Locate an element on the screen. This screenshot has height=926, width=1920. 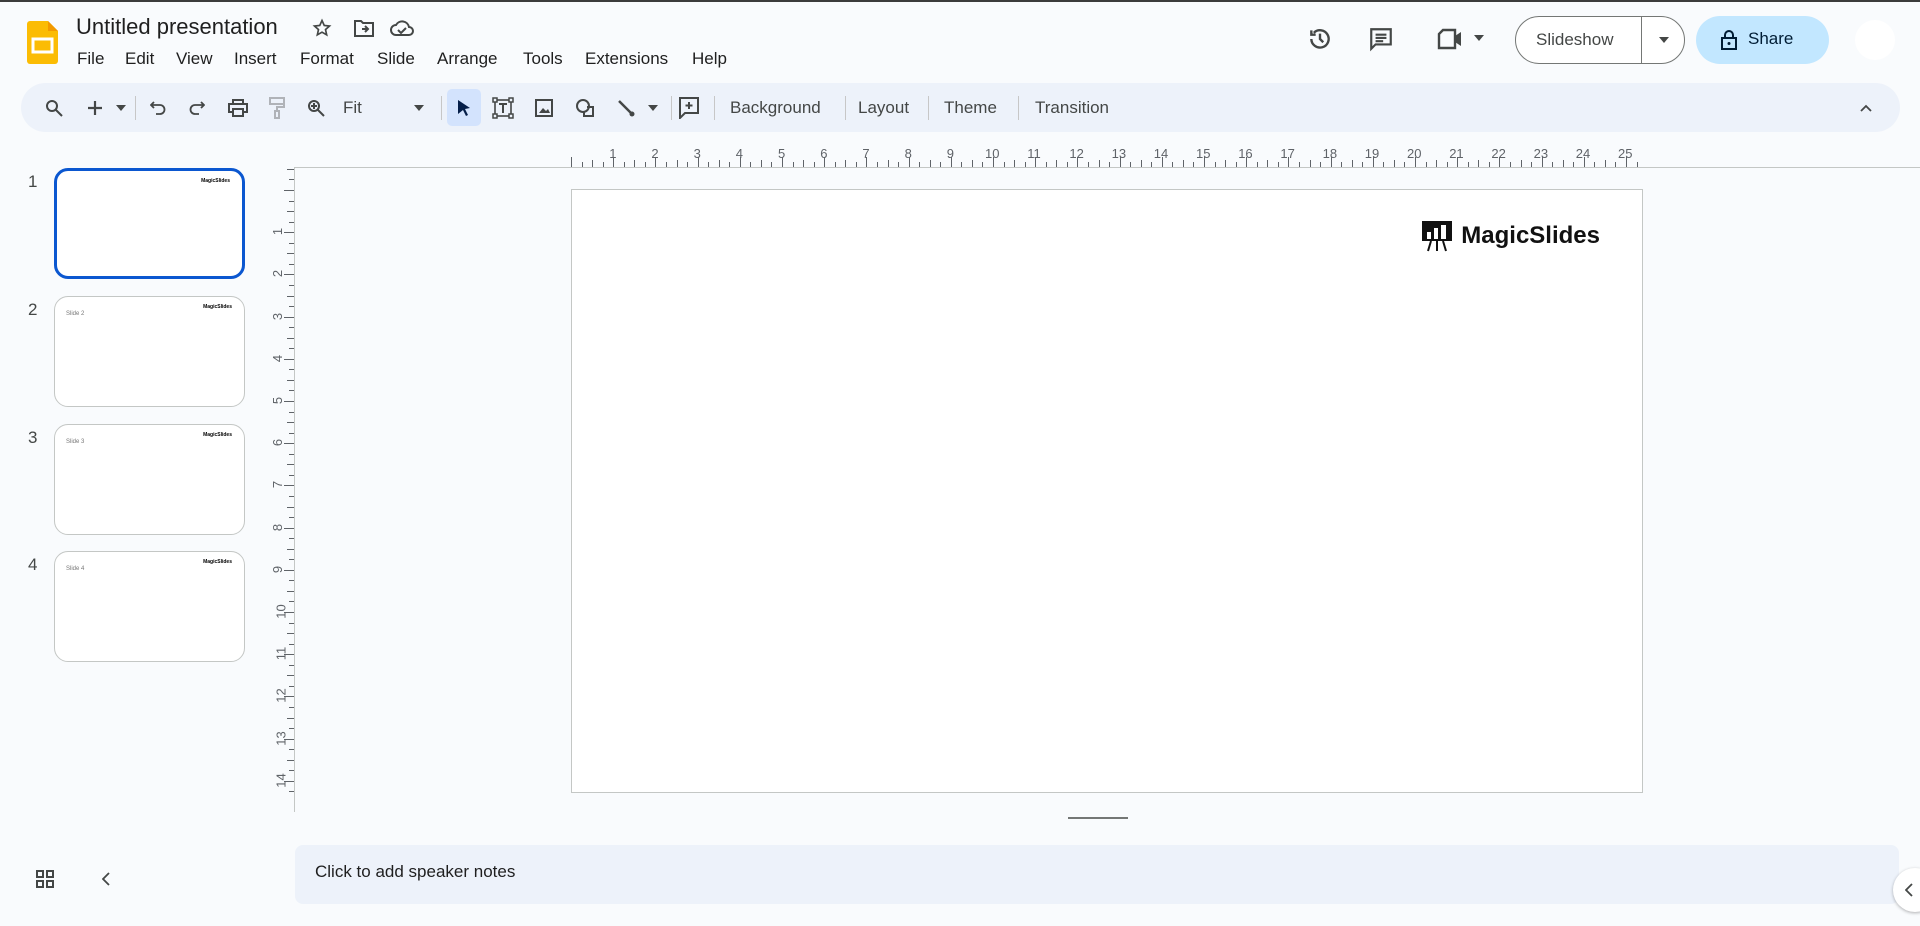
move-folder-icon is located at coordinates (364, 28).